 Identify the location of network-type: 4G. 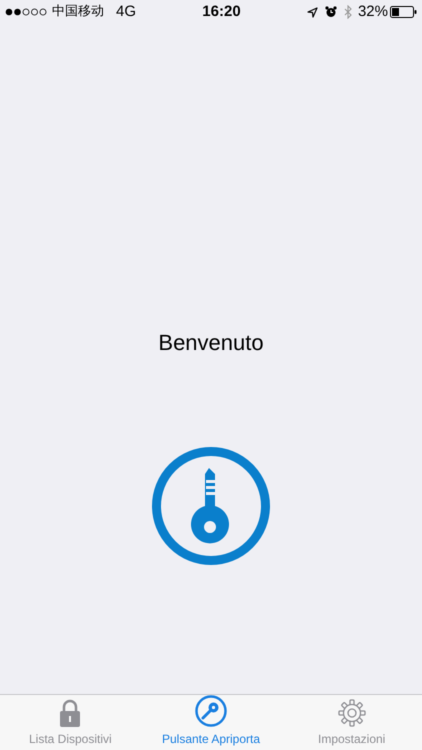
(126, 12).